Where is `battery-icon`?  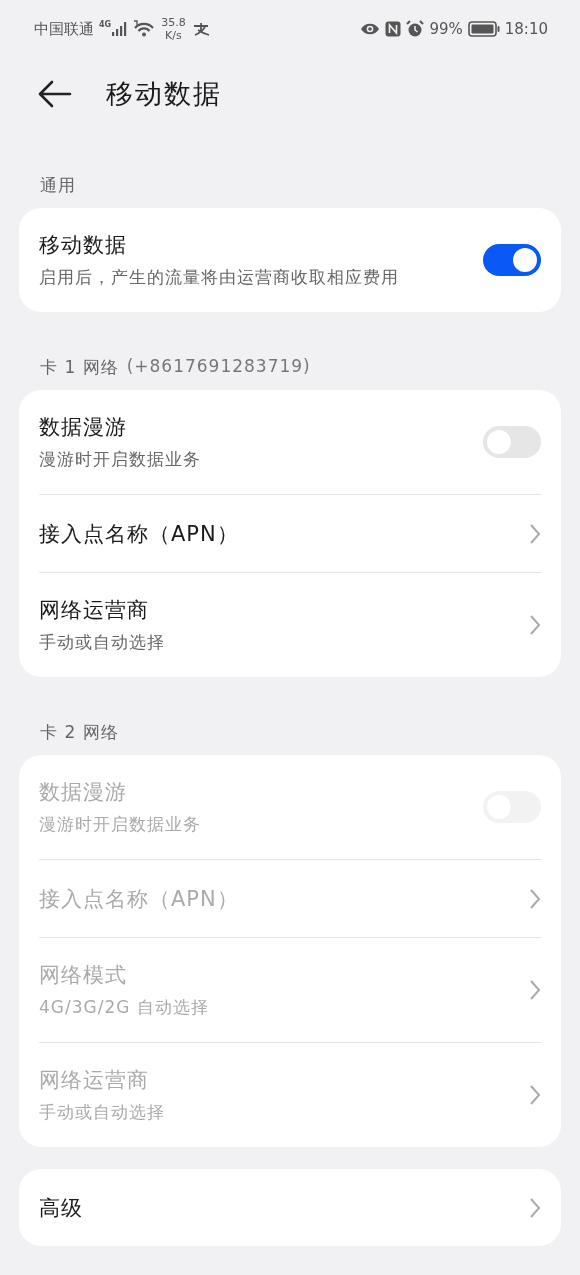 battery-icon is located at coordinates (483, 29).